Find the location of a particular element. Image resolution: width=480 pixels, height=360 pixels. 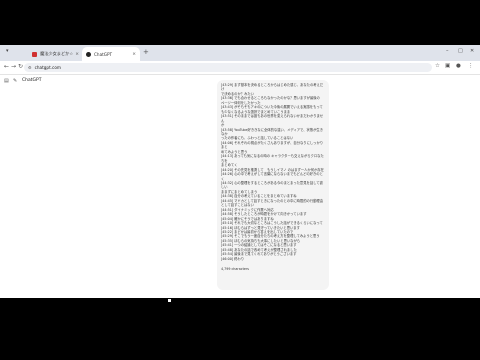

reload-icon: ↻ is located at coordinates (20, 66).